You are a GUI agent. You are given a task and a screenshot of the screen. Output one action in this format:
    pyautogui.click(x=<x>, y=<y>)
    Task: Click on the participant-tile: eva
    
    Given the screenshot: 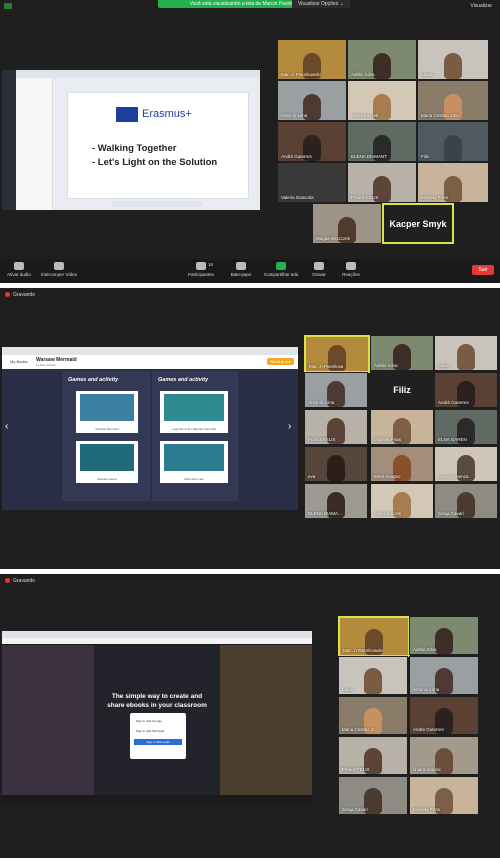 What is the action you would take?
    pyautogui.click(x=336, y=464)
    